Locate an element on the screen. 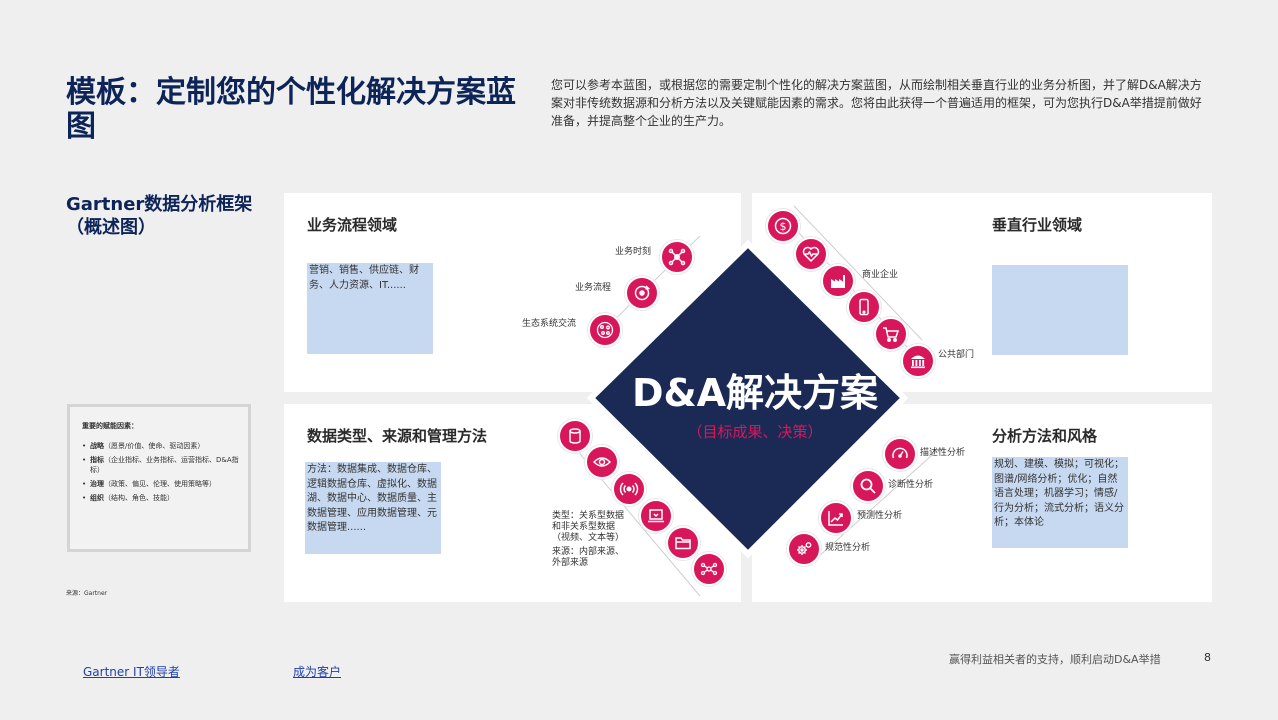 The width and height of the screenshot is (1278, 720). page-number: 8 is located at coordinates (1207, 657).